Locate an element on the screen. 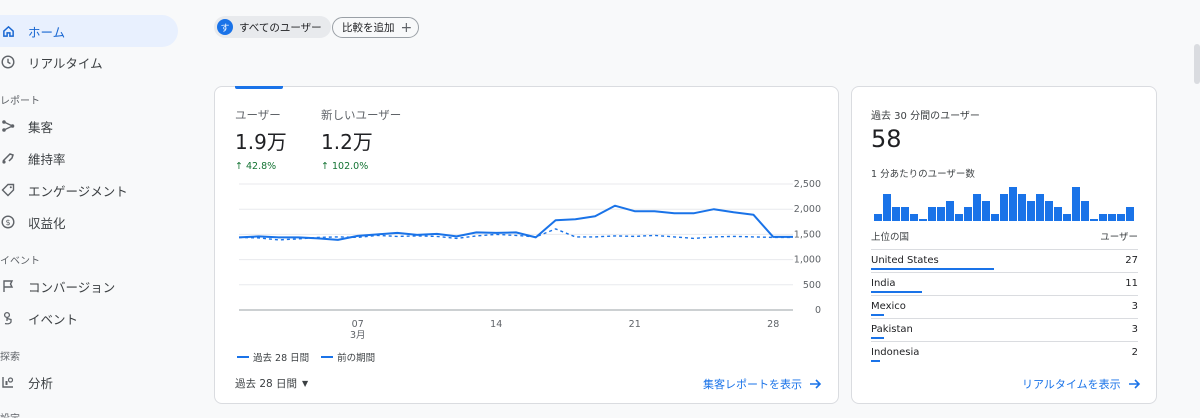 The width and height of the screenshot is (1200, 418). nav-analysis: 分析 is located at coordinates (89, 382).